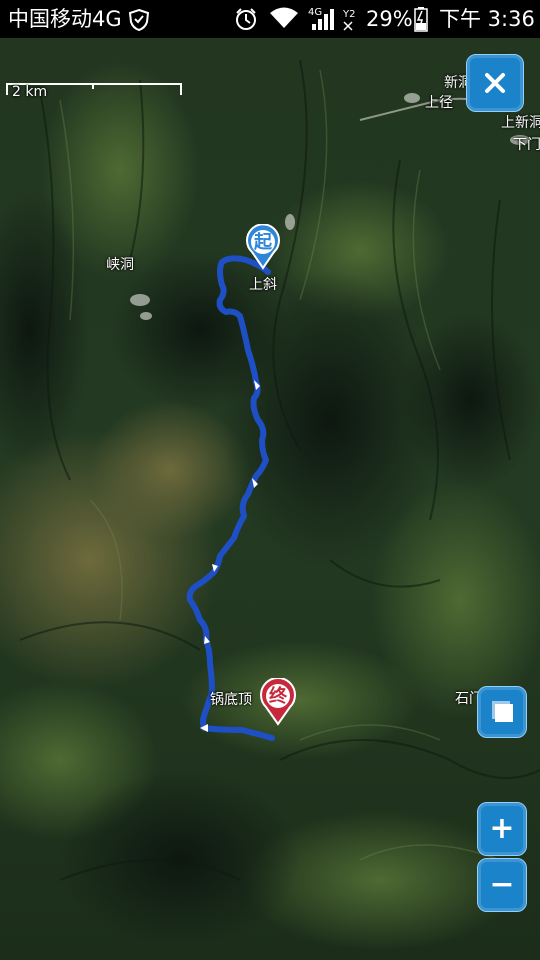 This screenshot has height=960, width=540. I want to click on start-marker-label: 起, so click(263, 242).